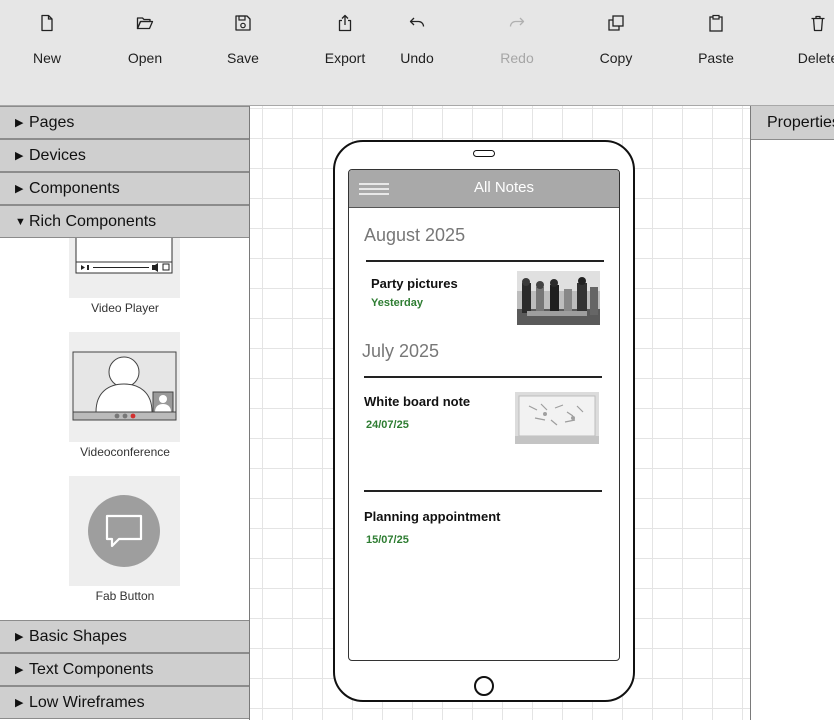 This screenshot has width=834, height=720. What do you see at coordinates (345, 26) in the screenshot?
I see `share-export-icon` at bounding box center [345, 26].